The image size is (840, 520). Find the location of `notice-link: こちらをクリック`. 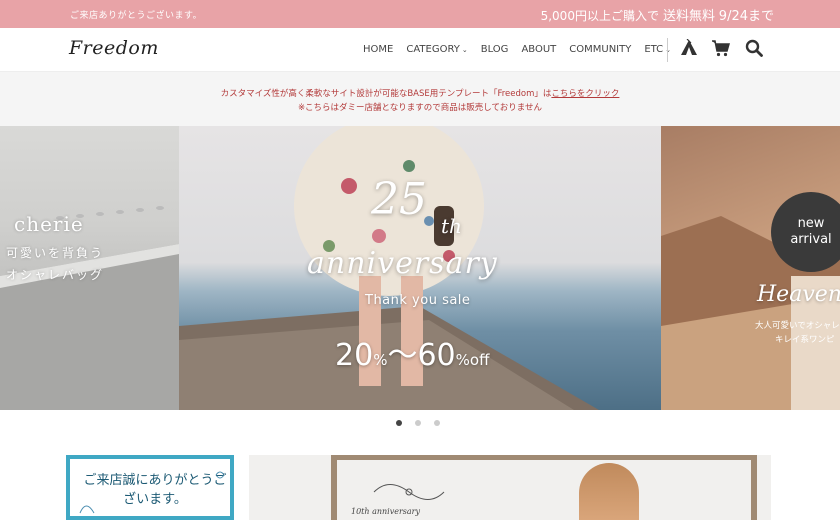

notice-link: こちらをクリック is located at coordinates (585, 94).